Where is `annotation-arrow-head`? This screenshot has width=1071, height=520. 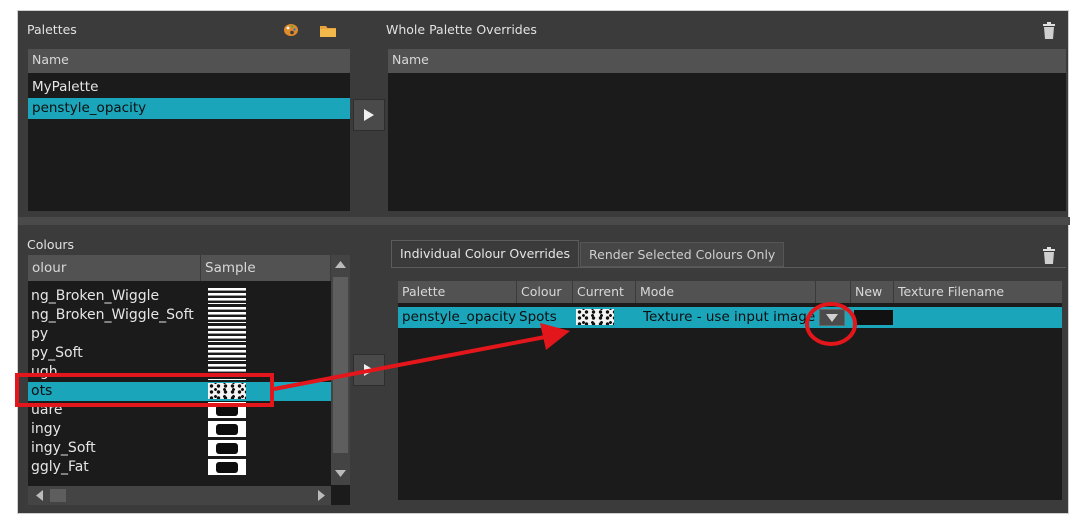
annotation-arrow-head is located at coordinates (555, 336).